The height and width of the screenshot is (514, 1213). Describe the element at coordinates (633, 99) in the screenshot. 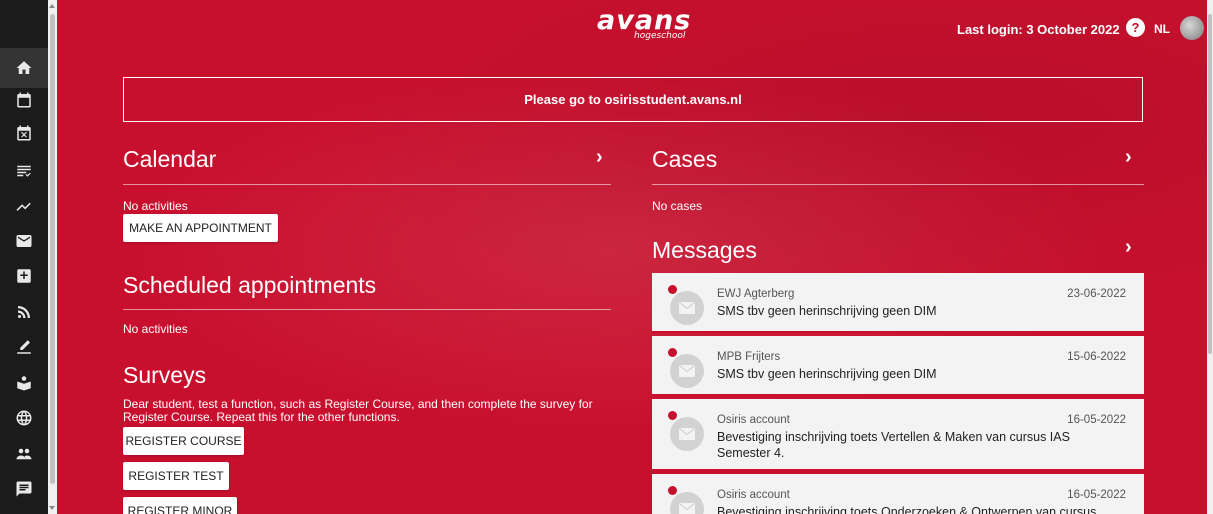

I see `osiris-banner: Please go to osirisstudent.avans.nl` at that location.